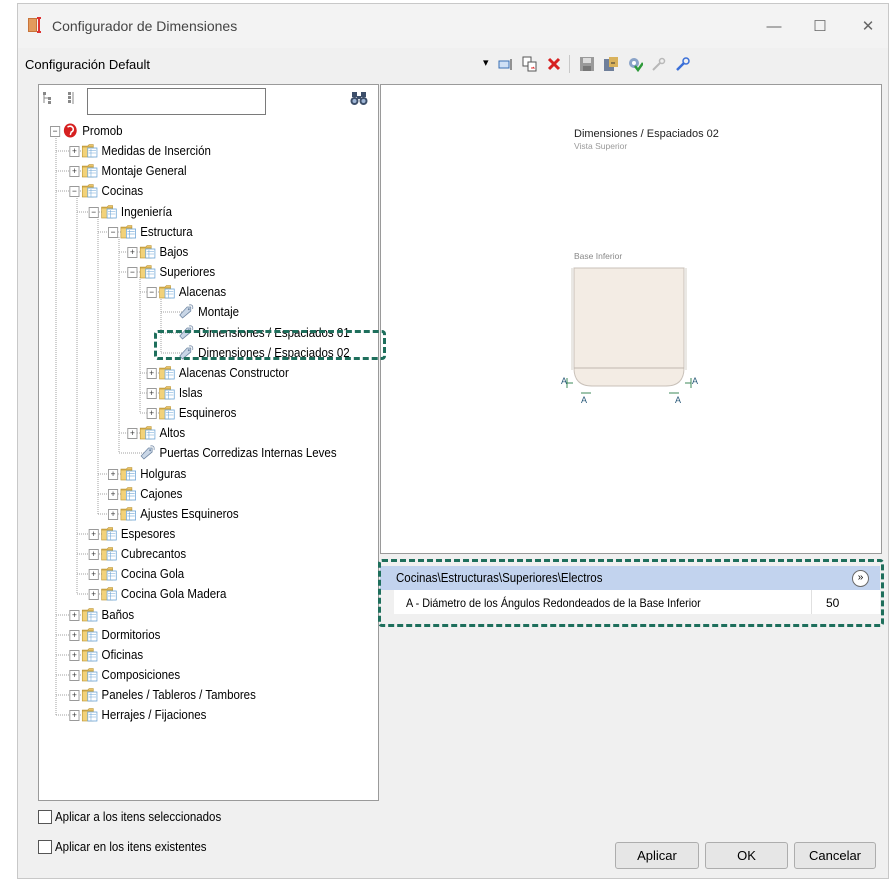 This screenshot has width=894, height=880. Describe the element at coordinates (163, 474) in the screenshot. I see `tree-node-label: Holguras` at that location.